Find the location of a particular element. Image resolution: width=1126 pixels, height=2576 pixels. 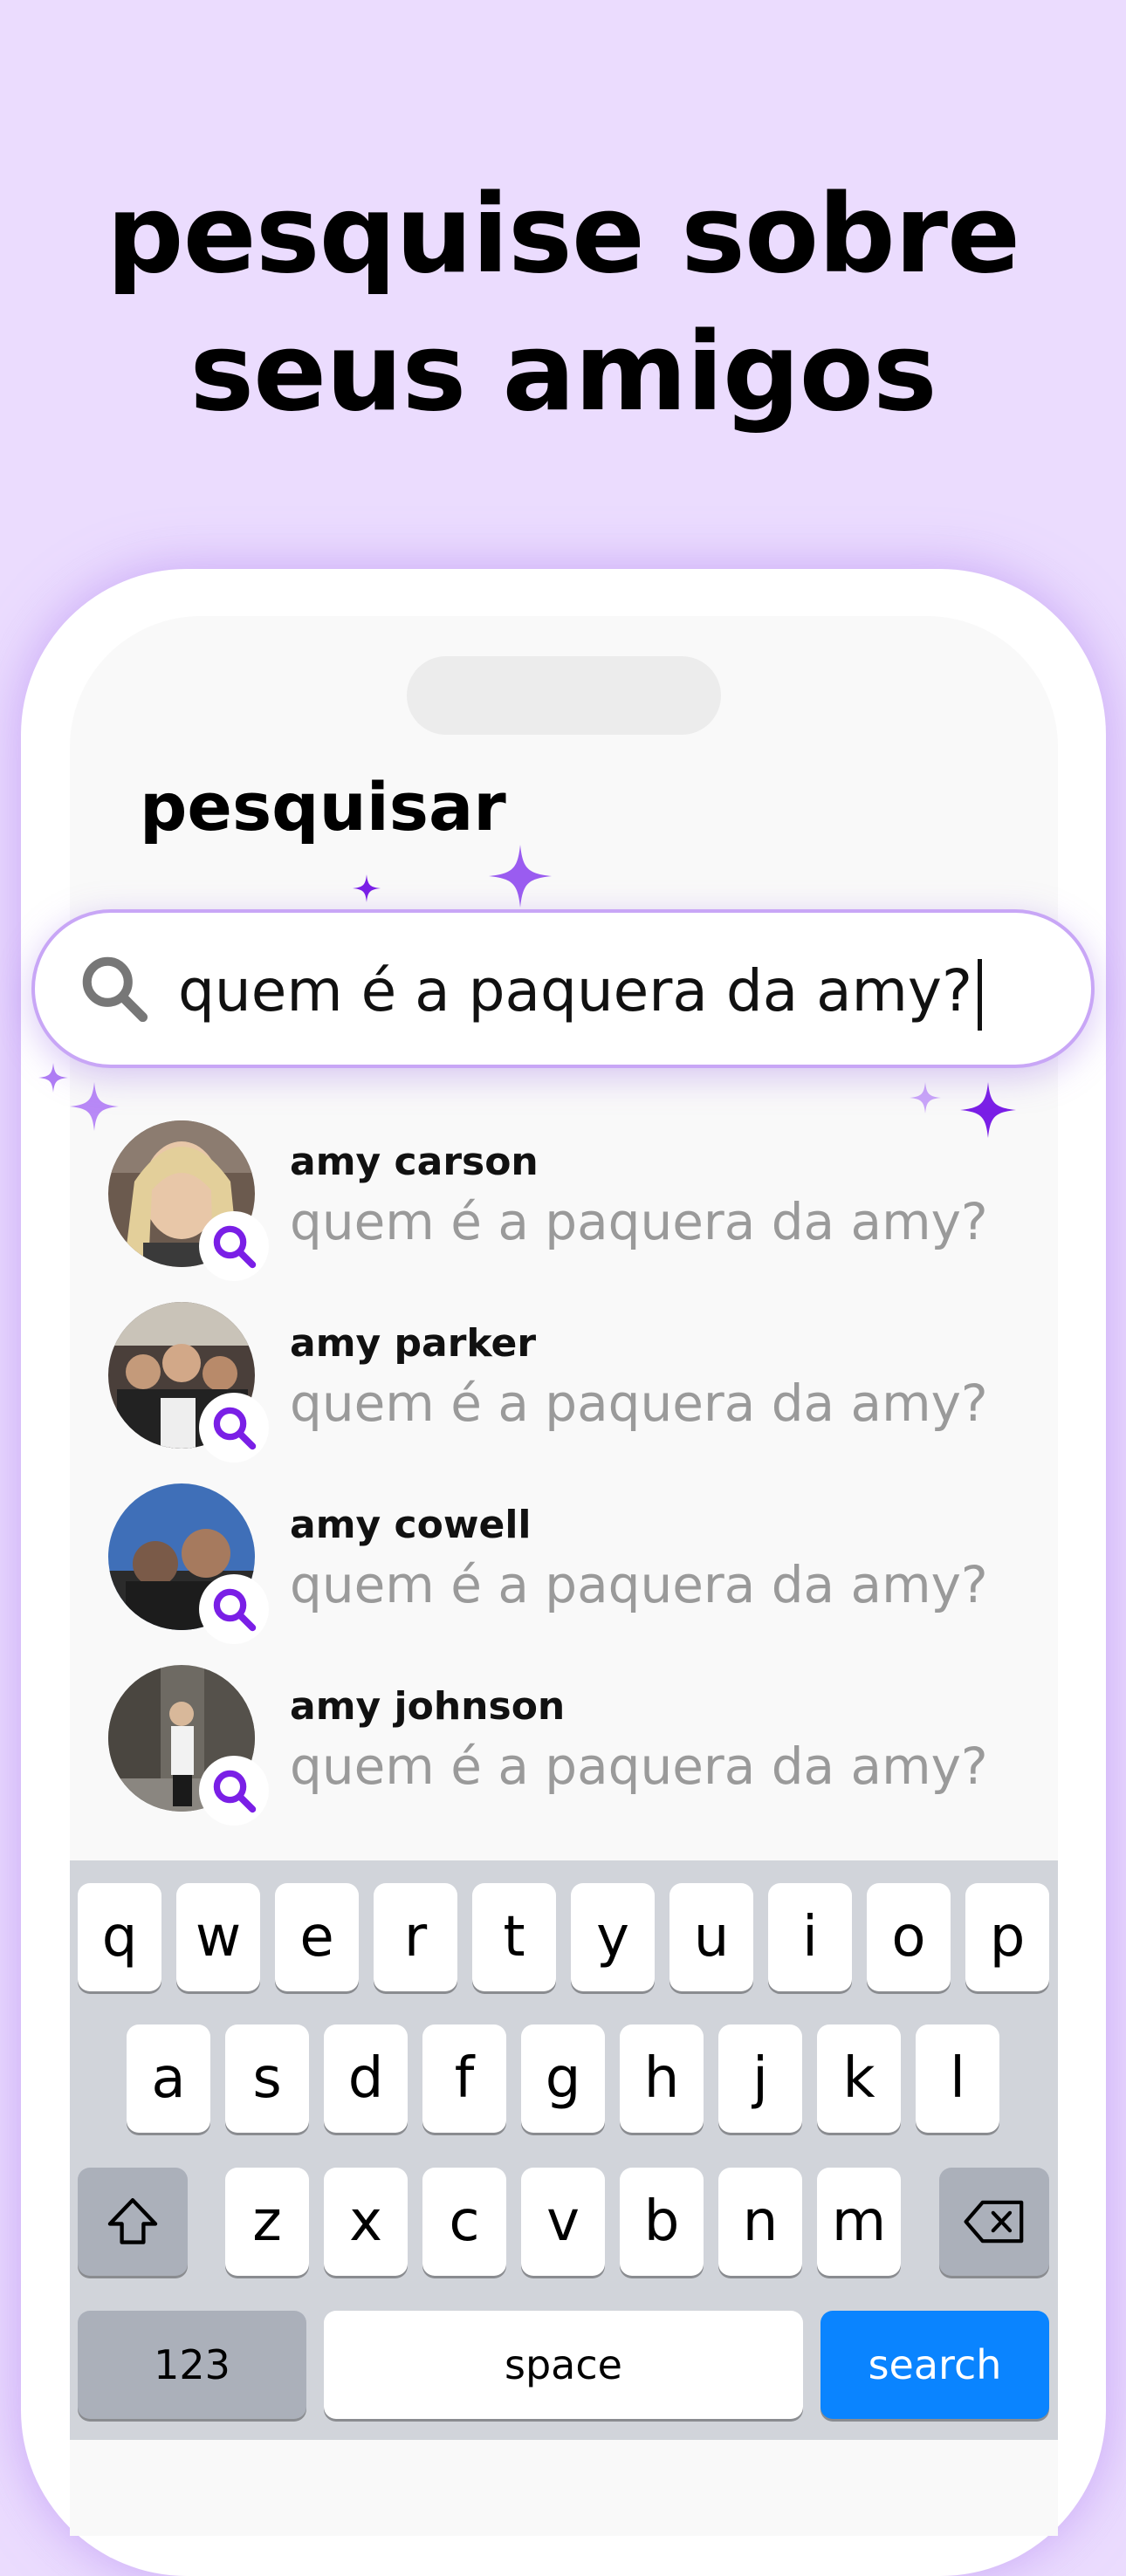

screen-title: pesquisar is located at coordinates (323, 807).